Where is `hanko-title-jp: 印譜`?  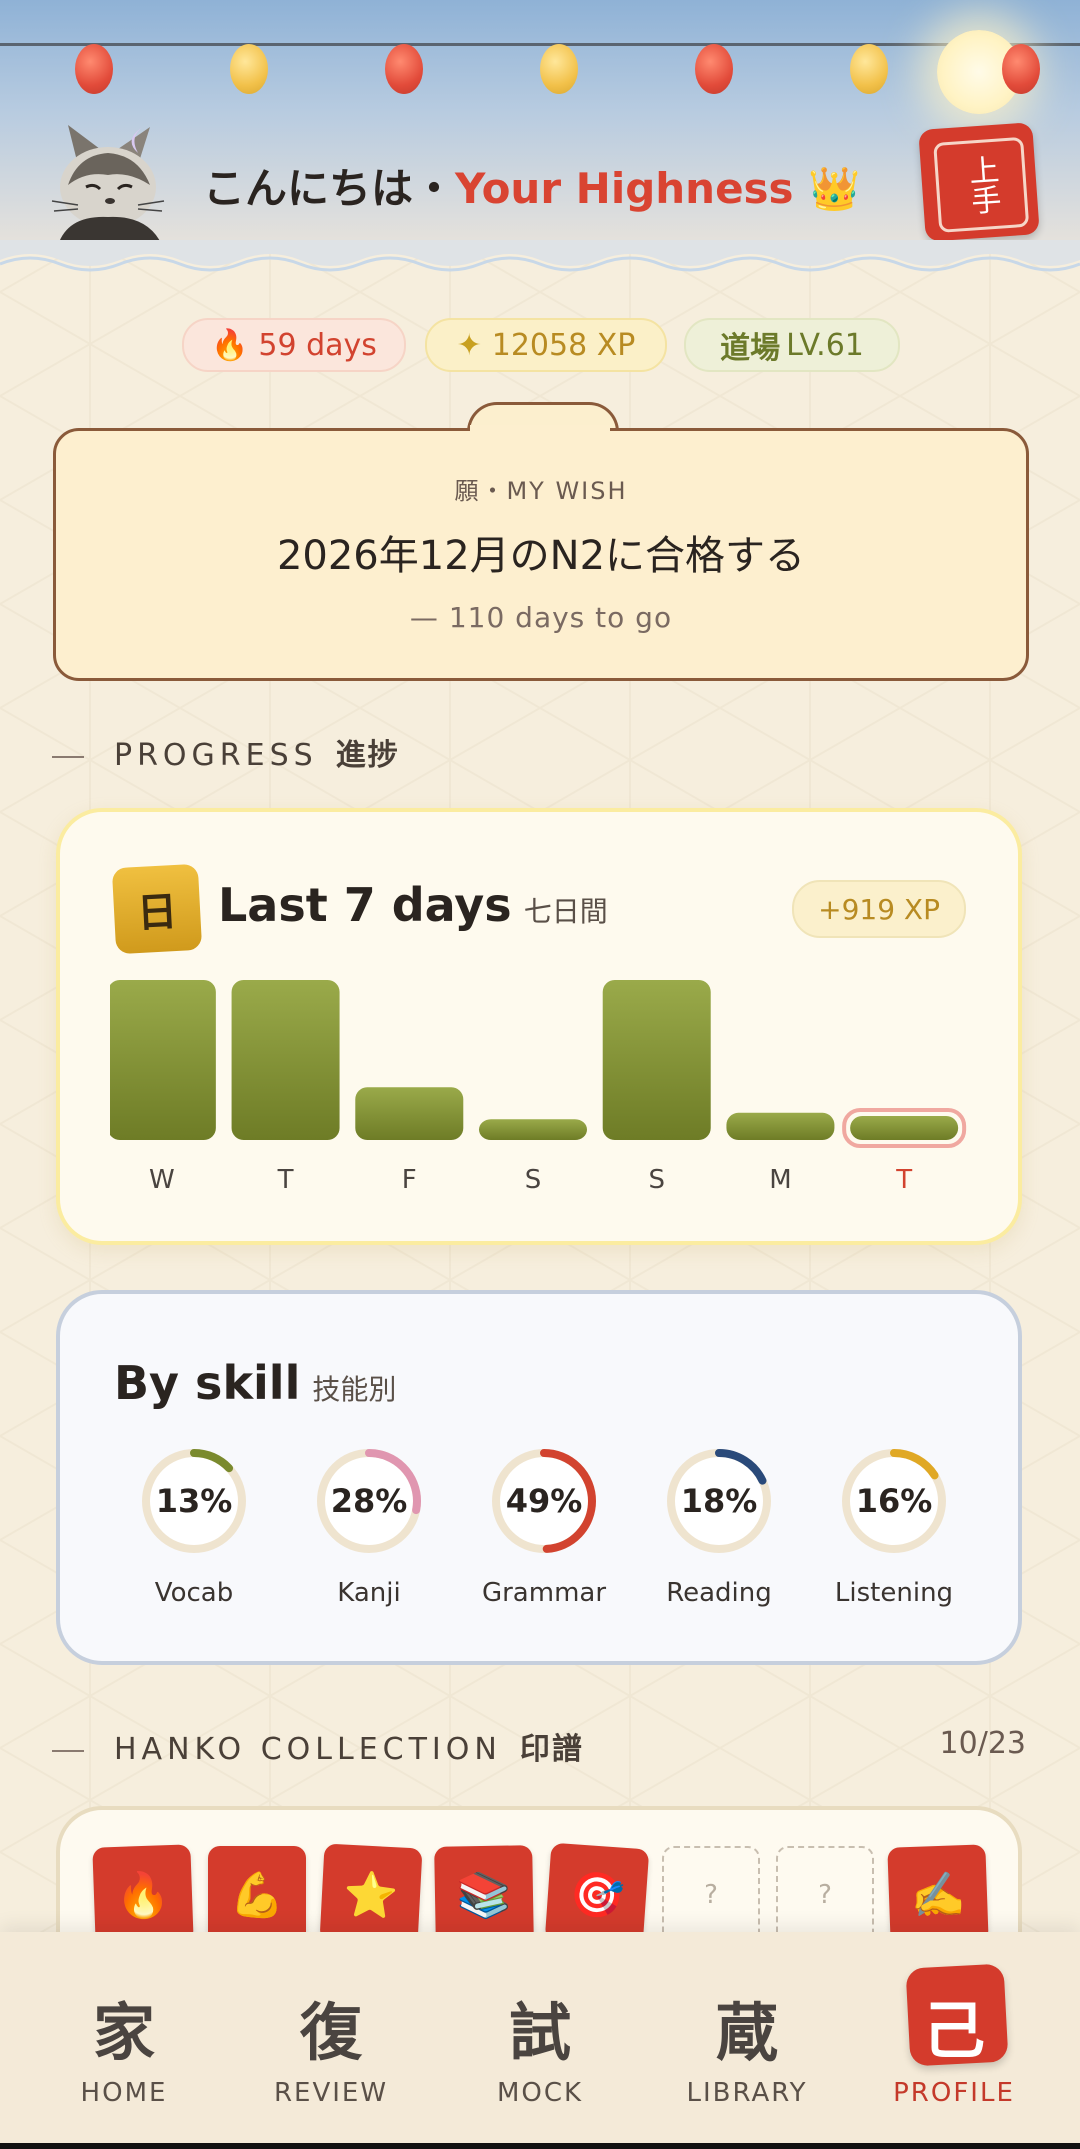
hanko-title-jp: 印譜 is located at coordinates (551, 1749).